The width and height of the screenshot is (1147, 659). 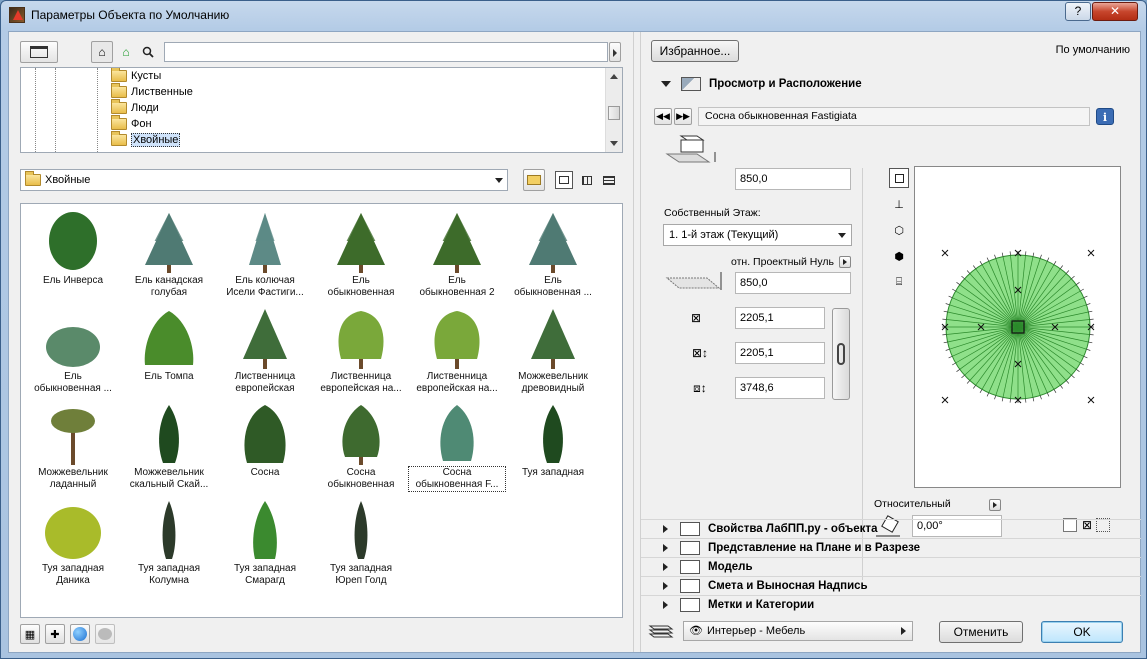 I want to click on section-view-position: Просмотр и Расположение, so click(x=891, y=83).